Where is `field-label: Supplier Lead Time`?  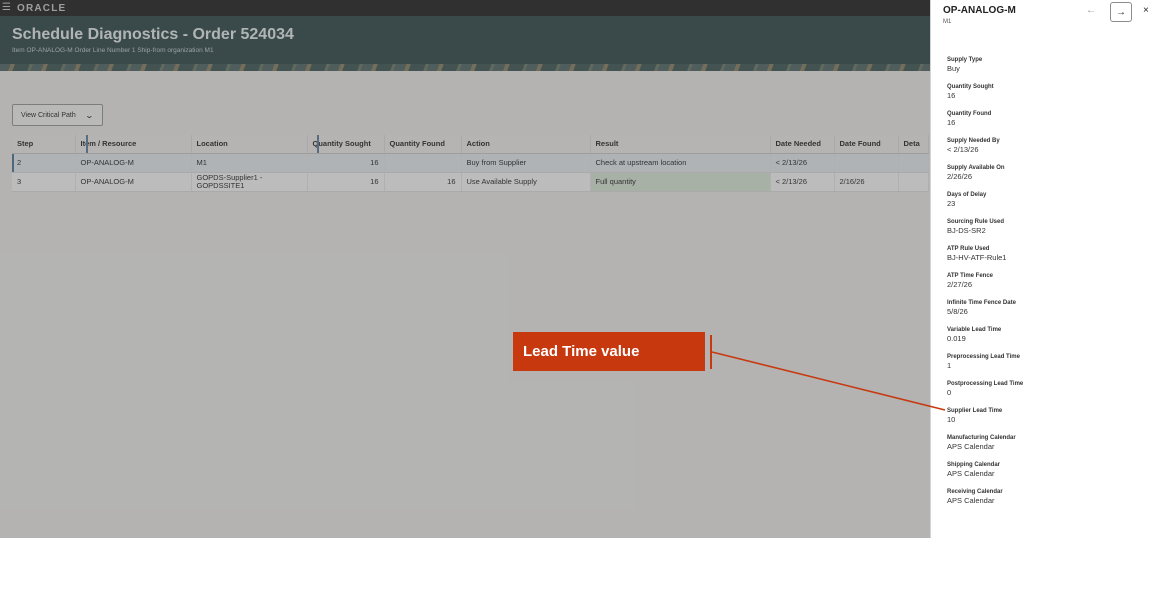 field-label: Supplier Lead Time is located at coordinates (975, 411).